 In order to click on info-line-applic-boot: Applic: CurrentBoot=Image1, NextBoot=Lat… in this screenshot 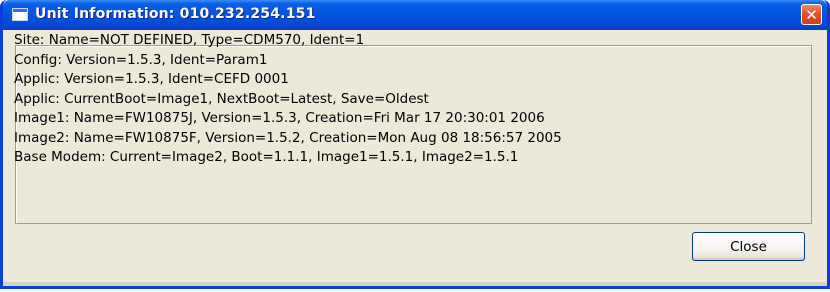, I will do `click(221, 98)`.